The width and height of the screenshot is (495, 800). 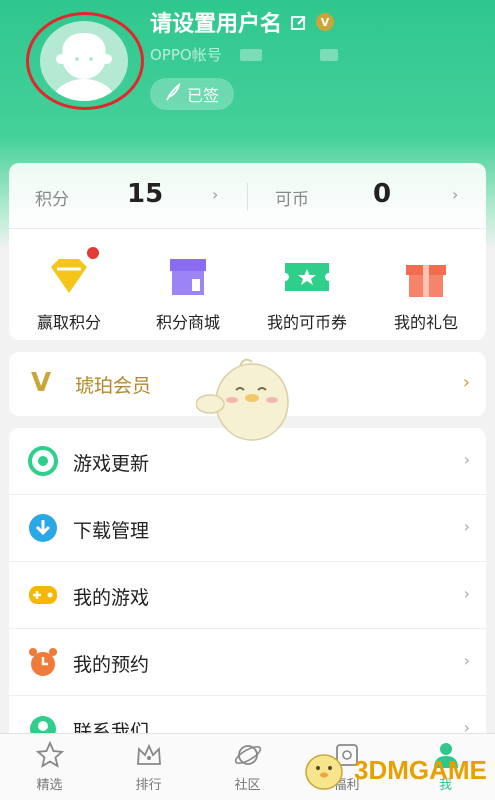 I want to click on gamepad-icon, so click(x=43, y=595).